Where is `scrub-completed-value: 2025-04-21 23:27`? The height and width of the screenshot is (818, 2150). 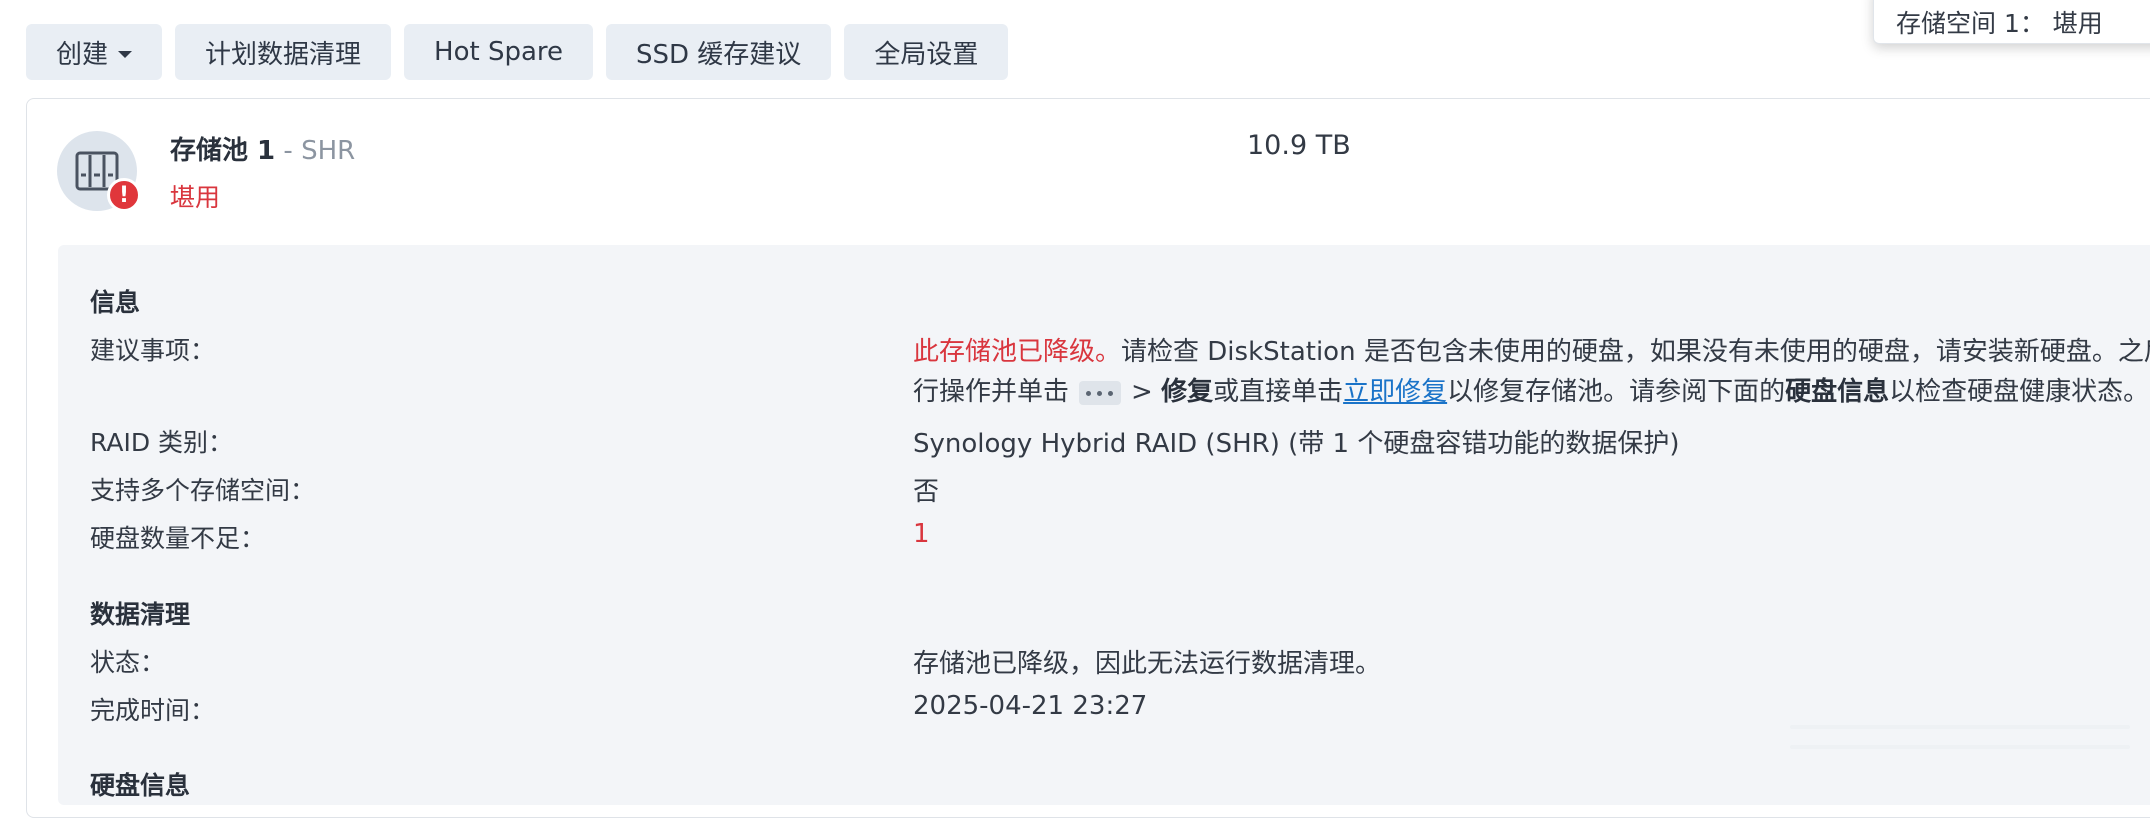
scrub-completed-value: 2025-04-21 23:27 is located at coordinates (1030, 706).